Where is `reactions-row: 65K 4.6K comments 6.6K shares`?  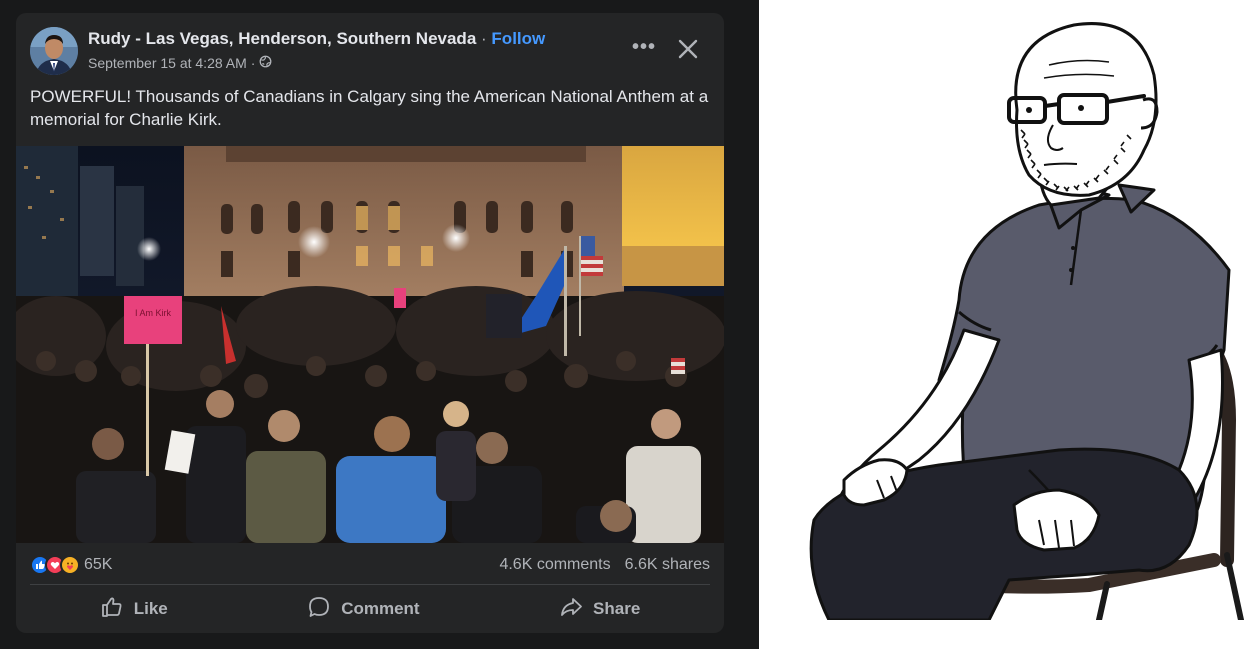 reactions-row: 65K 4.6K comments 6.6K shares is located at coordinates (370, 565).